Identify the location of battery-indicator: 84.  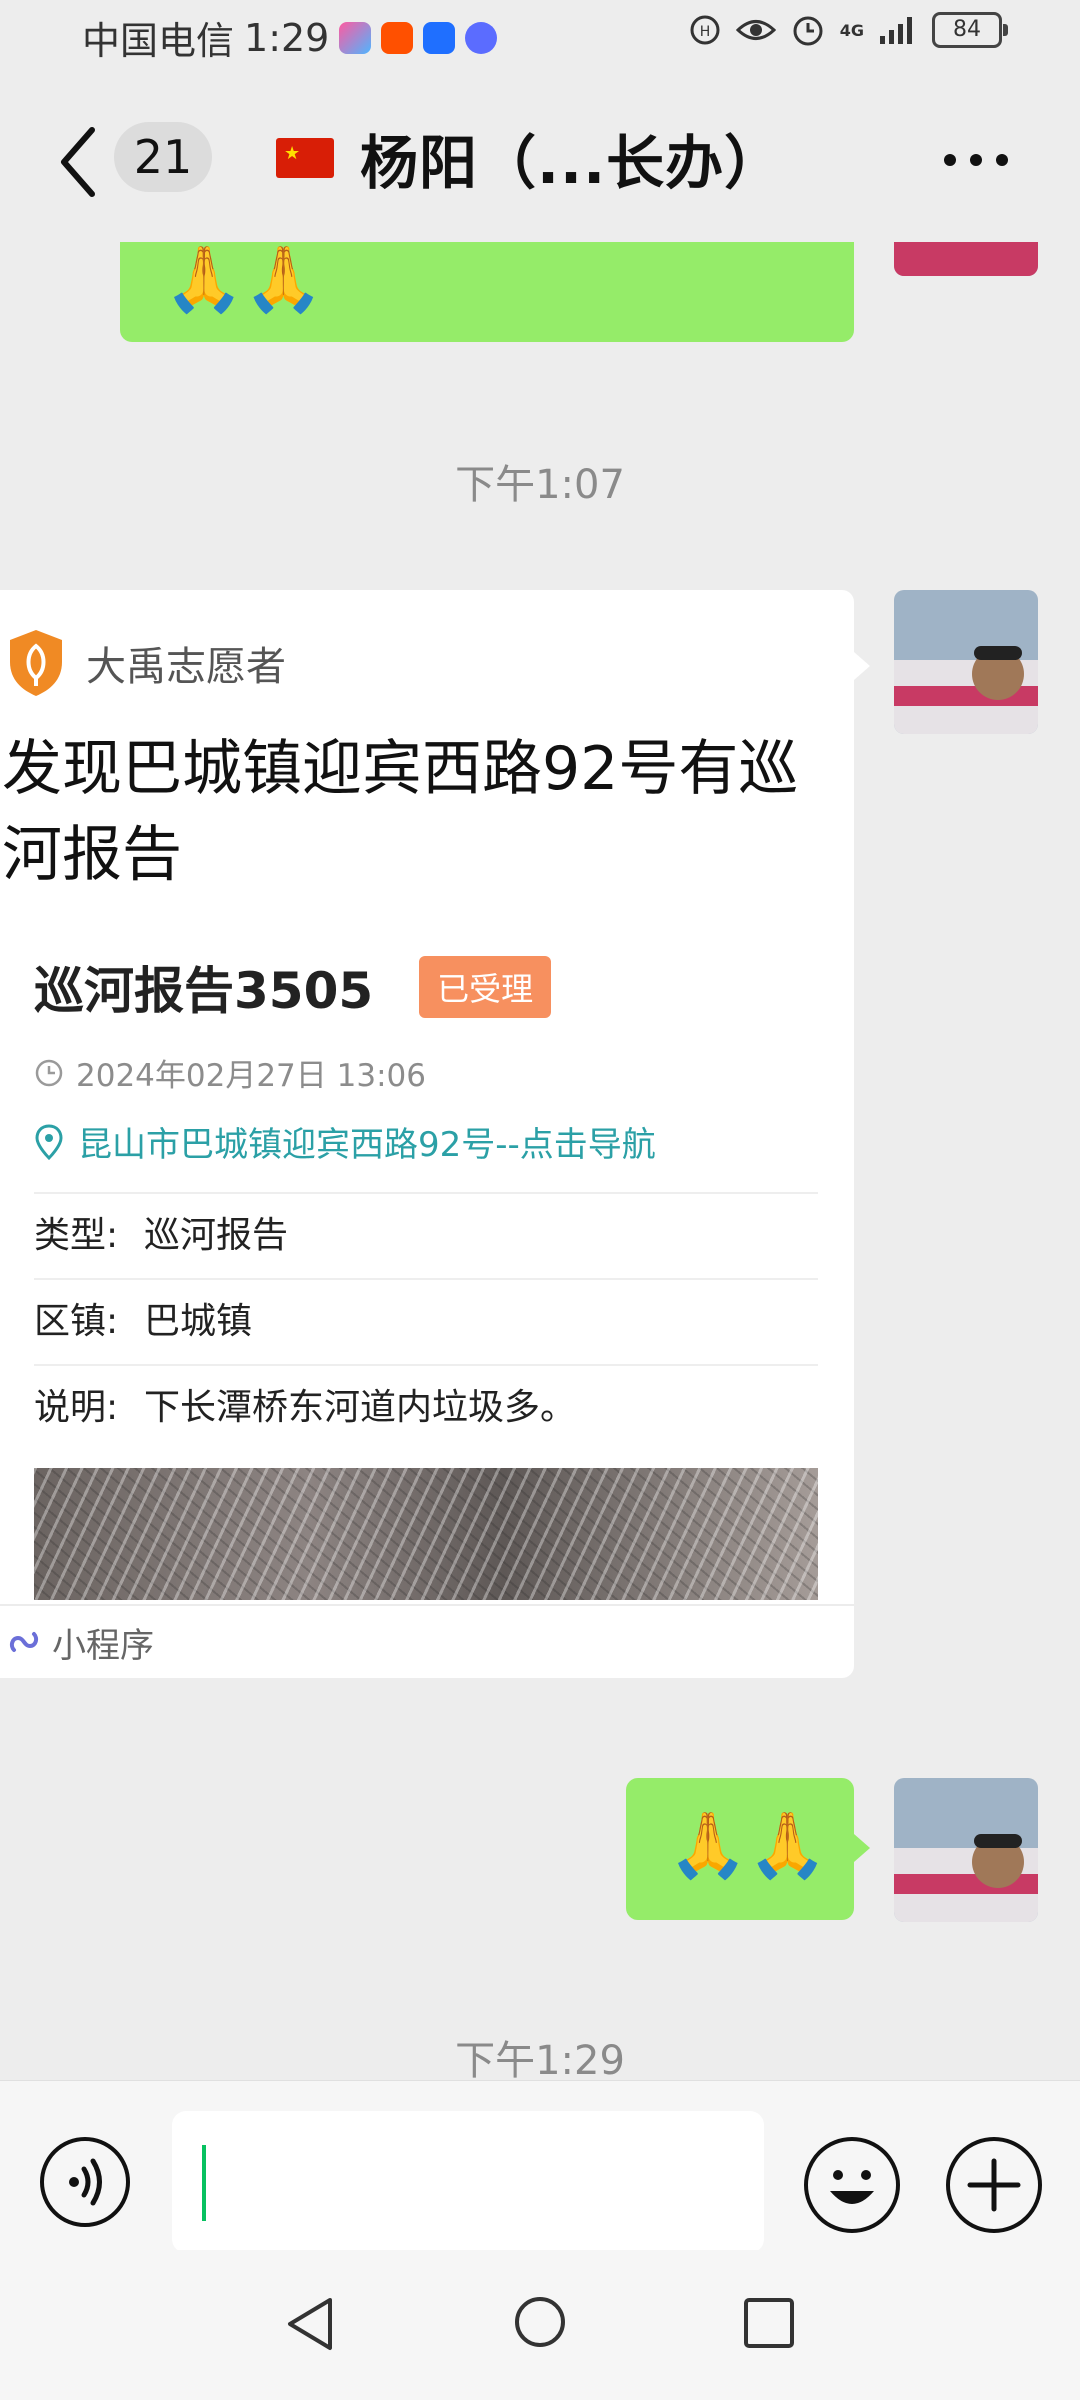
(970, 30).